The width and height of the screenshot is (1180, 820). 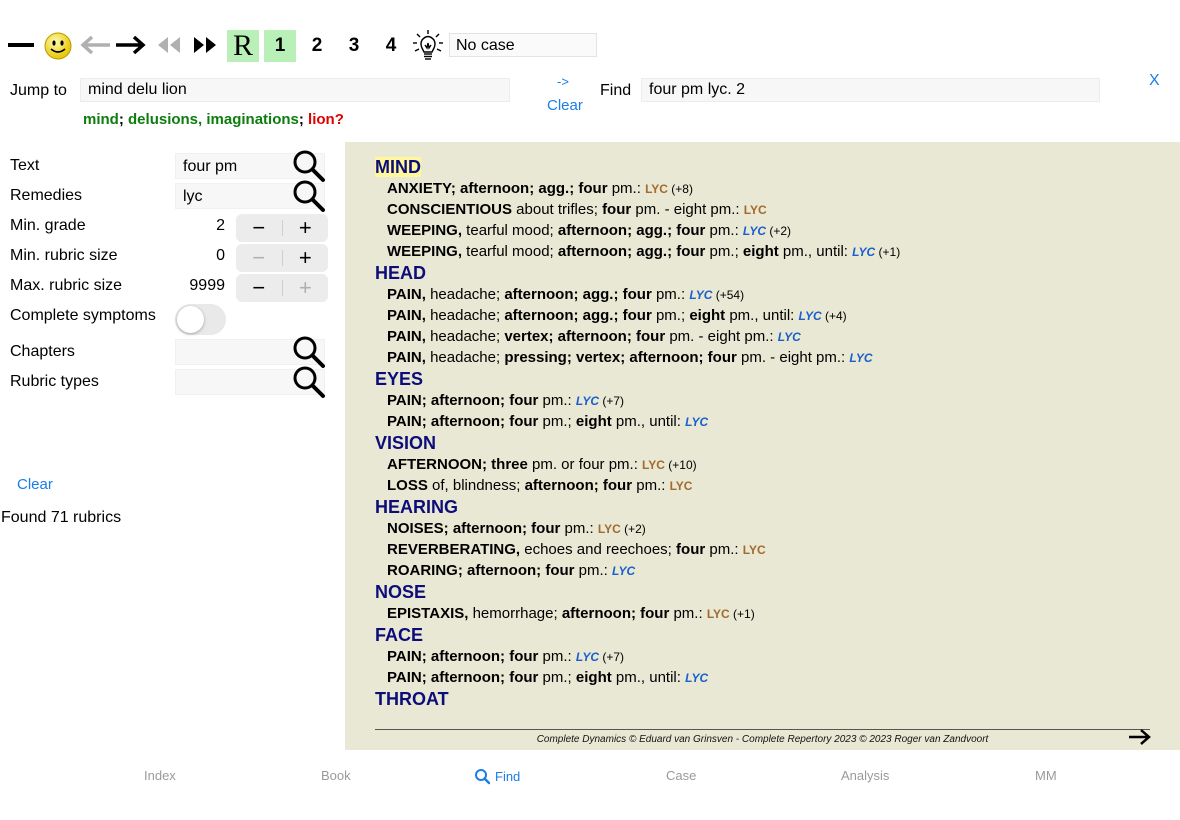 I want to click on rubric-row: ROARING; afternoon; four pm.: LYC, so click(x=765, y=570).